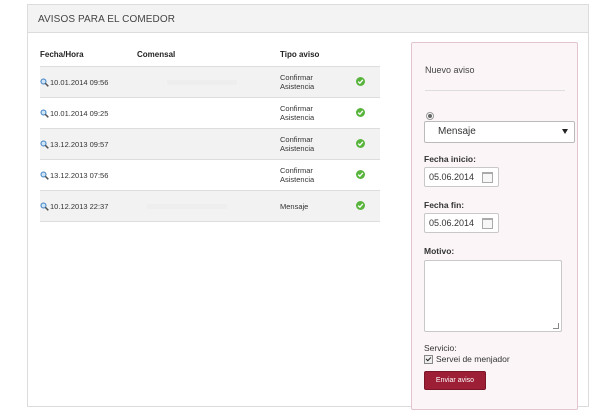 The image size is (589, 410). I want to click on row-fecha: 13.12.2013 07:56, so click(79, 175).